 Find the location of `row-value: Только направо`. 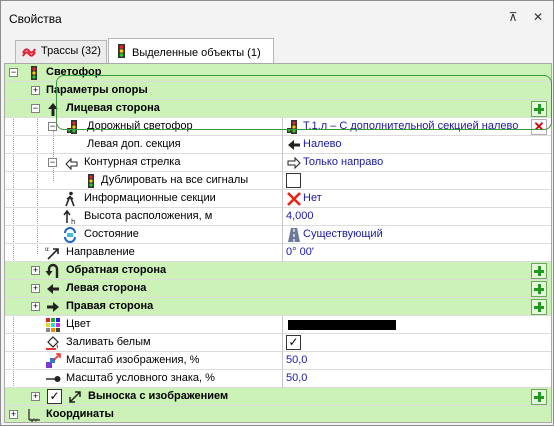

row-value: Только направо is located at coordinates (343, 162).